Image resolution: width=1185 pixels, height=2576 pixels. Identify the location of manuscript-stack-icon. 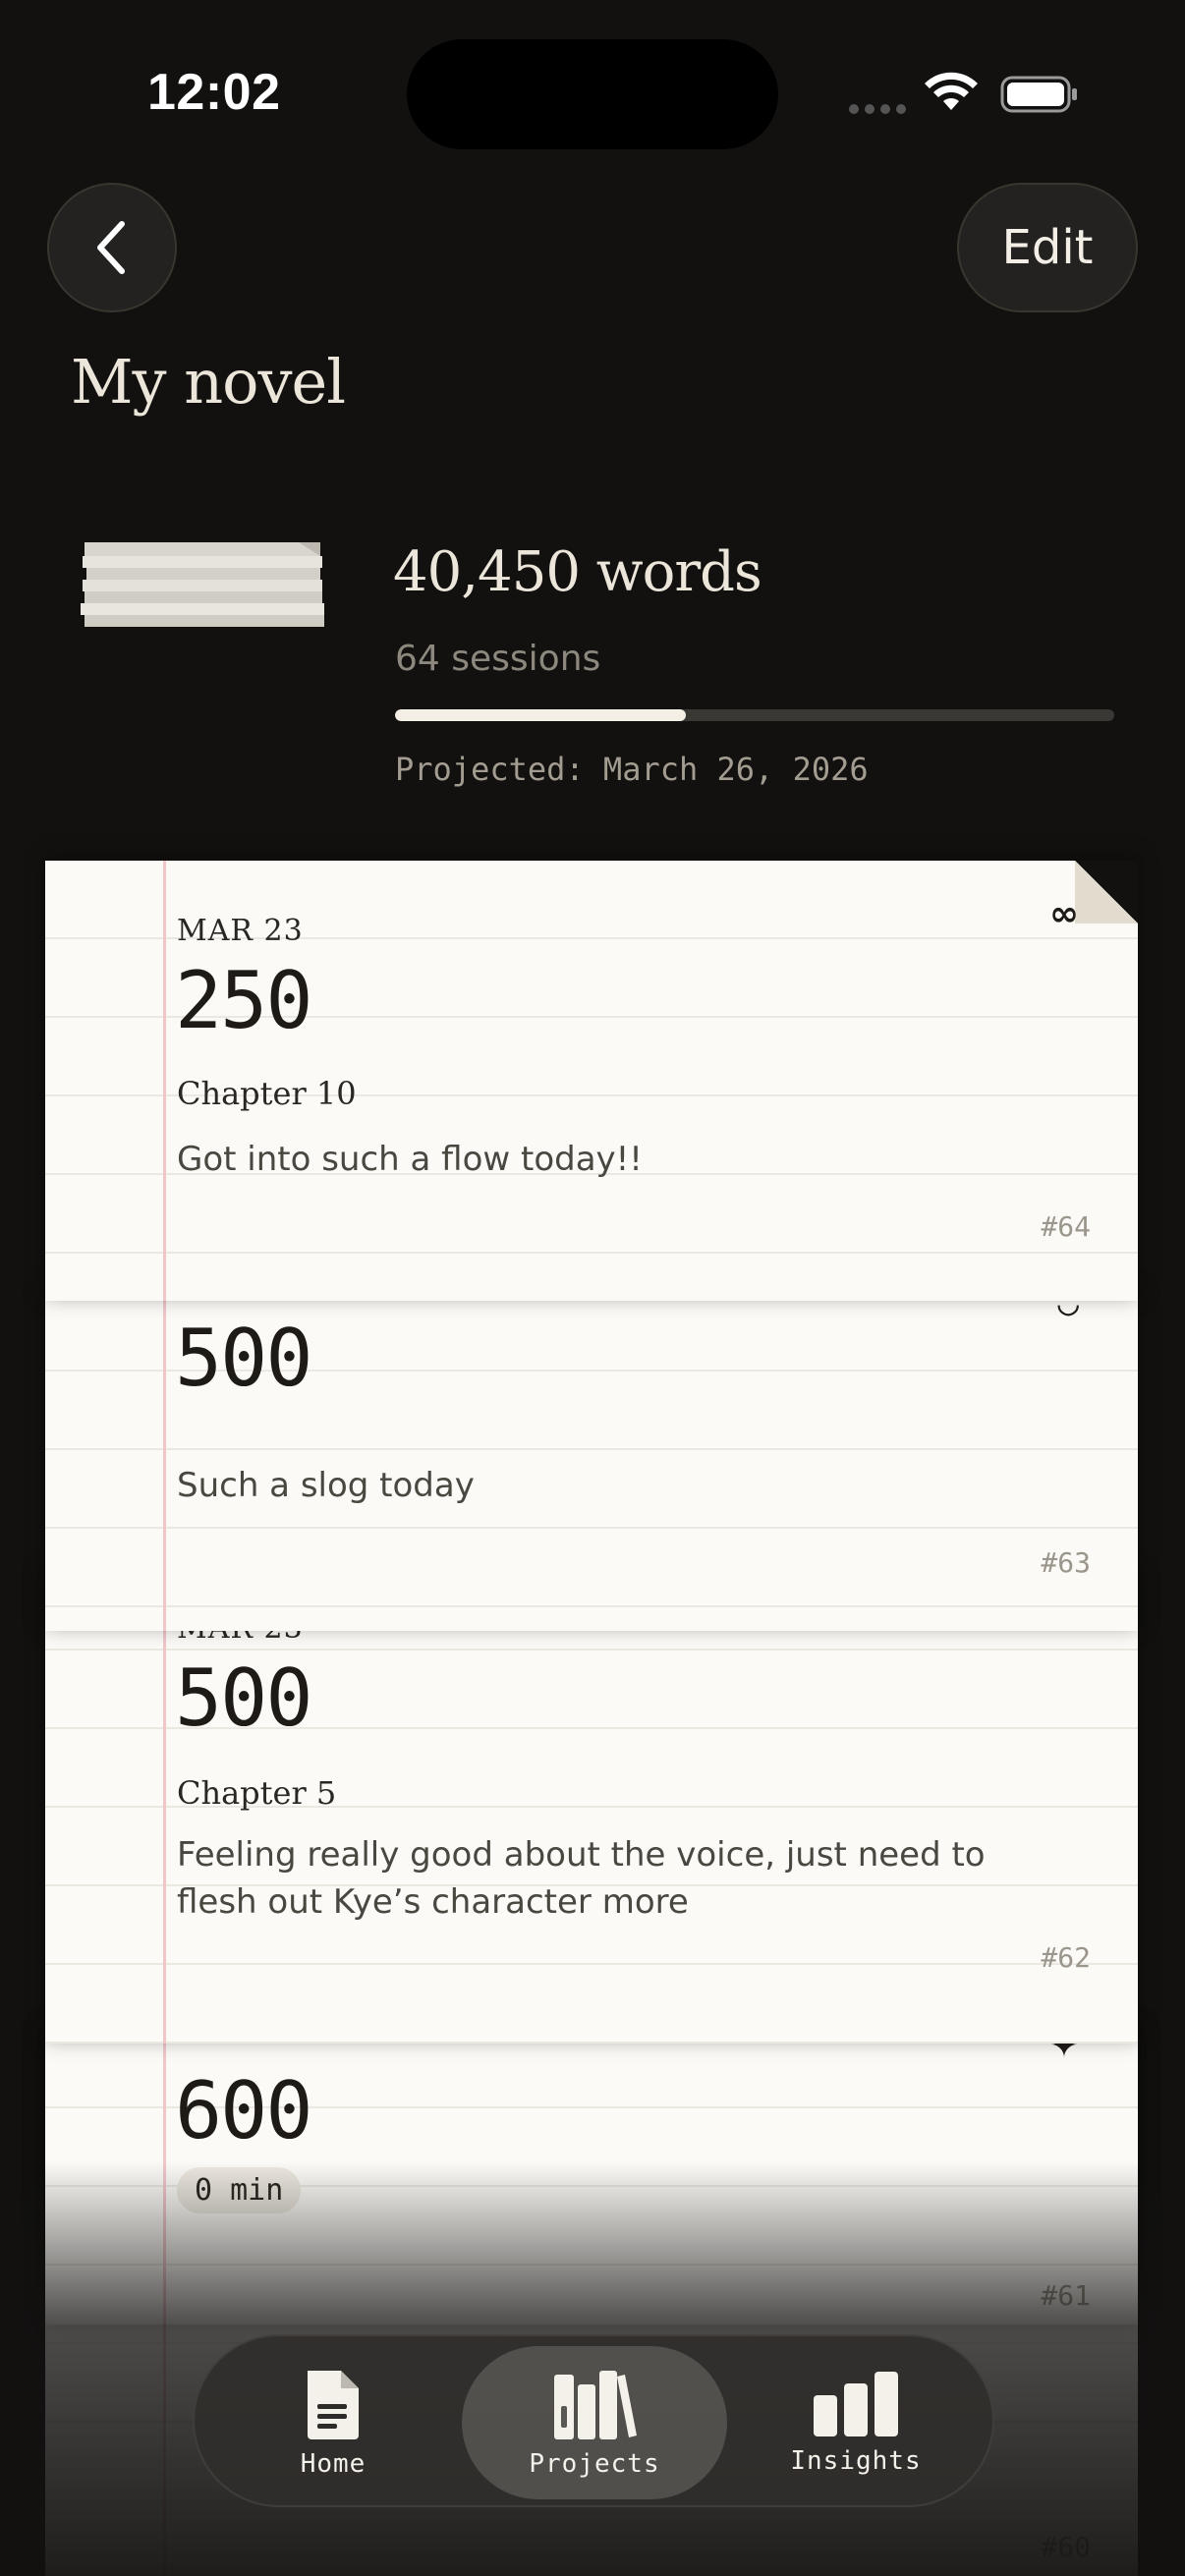
(202, 584).